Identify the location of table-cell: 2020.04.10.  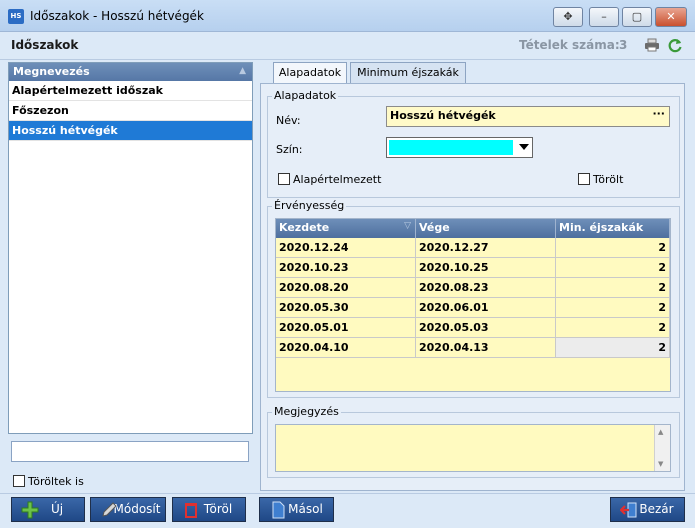
(346, 348).